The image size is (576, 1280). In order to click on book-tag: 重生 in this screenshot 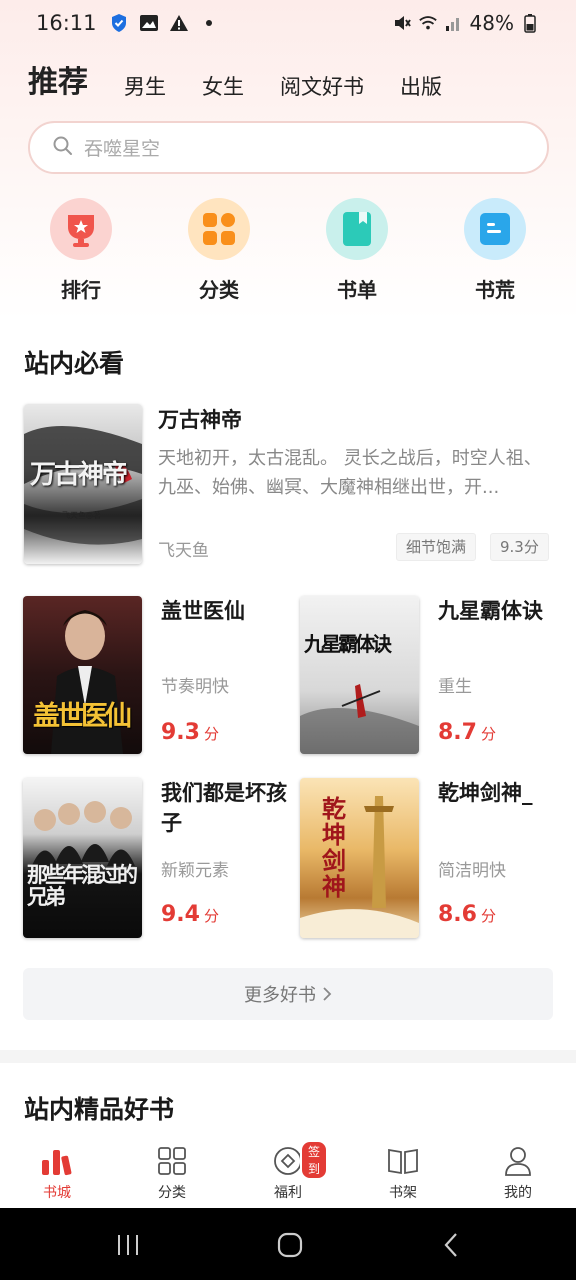, I will do `click(455, 687)`.